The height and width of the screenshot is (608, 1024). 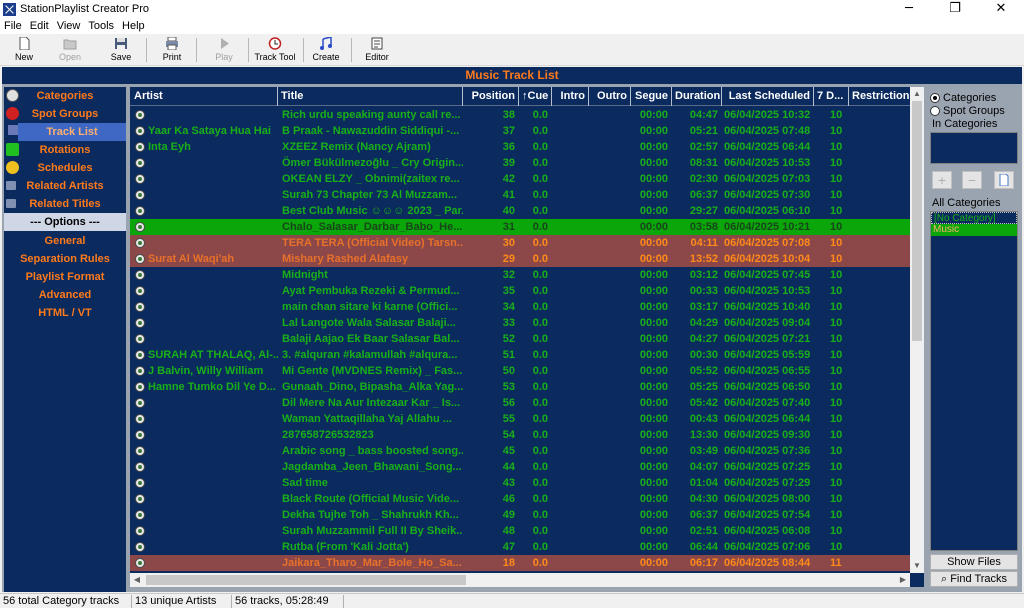 I want to click on scroll-left-icon: ◀, so click(x=137, y=580).